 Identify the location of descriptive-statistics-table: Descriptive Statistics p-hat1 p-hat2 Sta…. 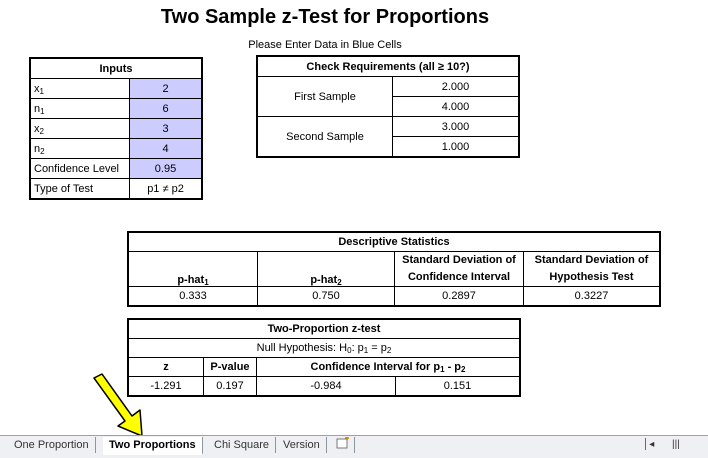
(394, 269).